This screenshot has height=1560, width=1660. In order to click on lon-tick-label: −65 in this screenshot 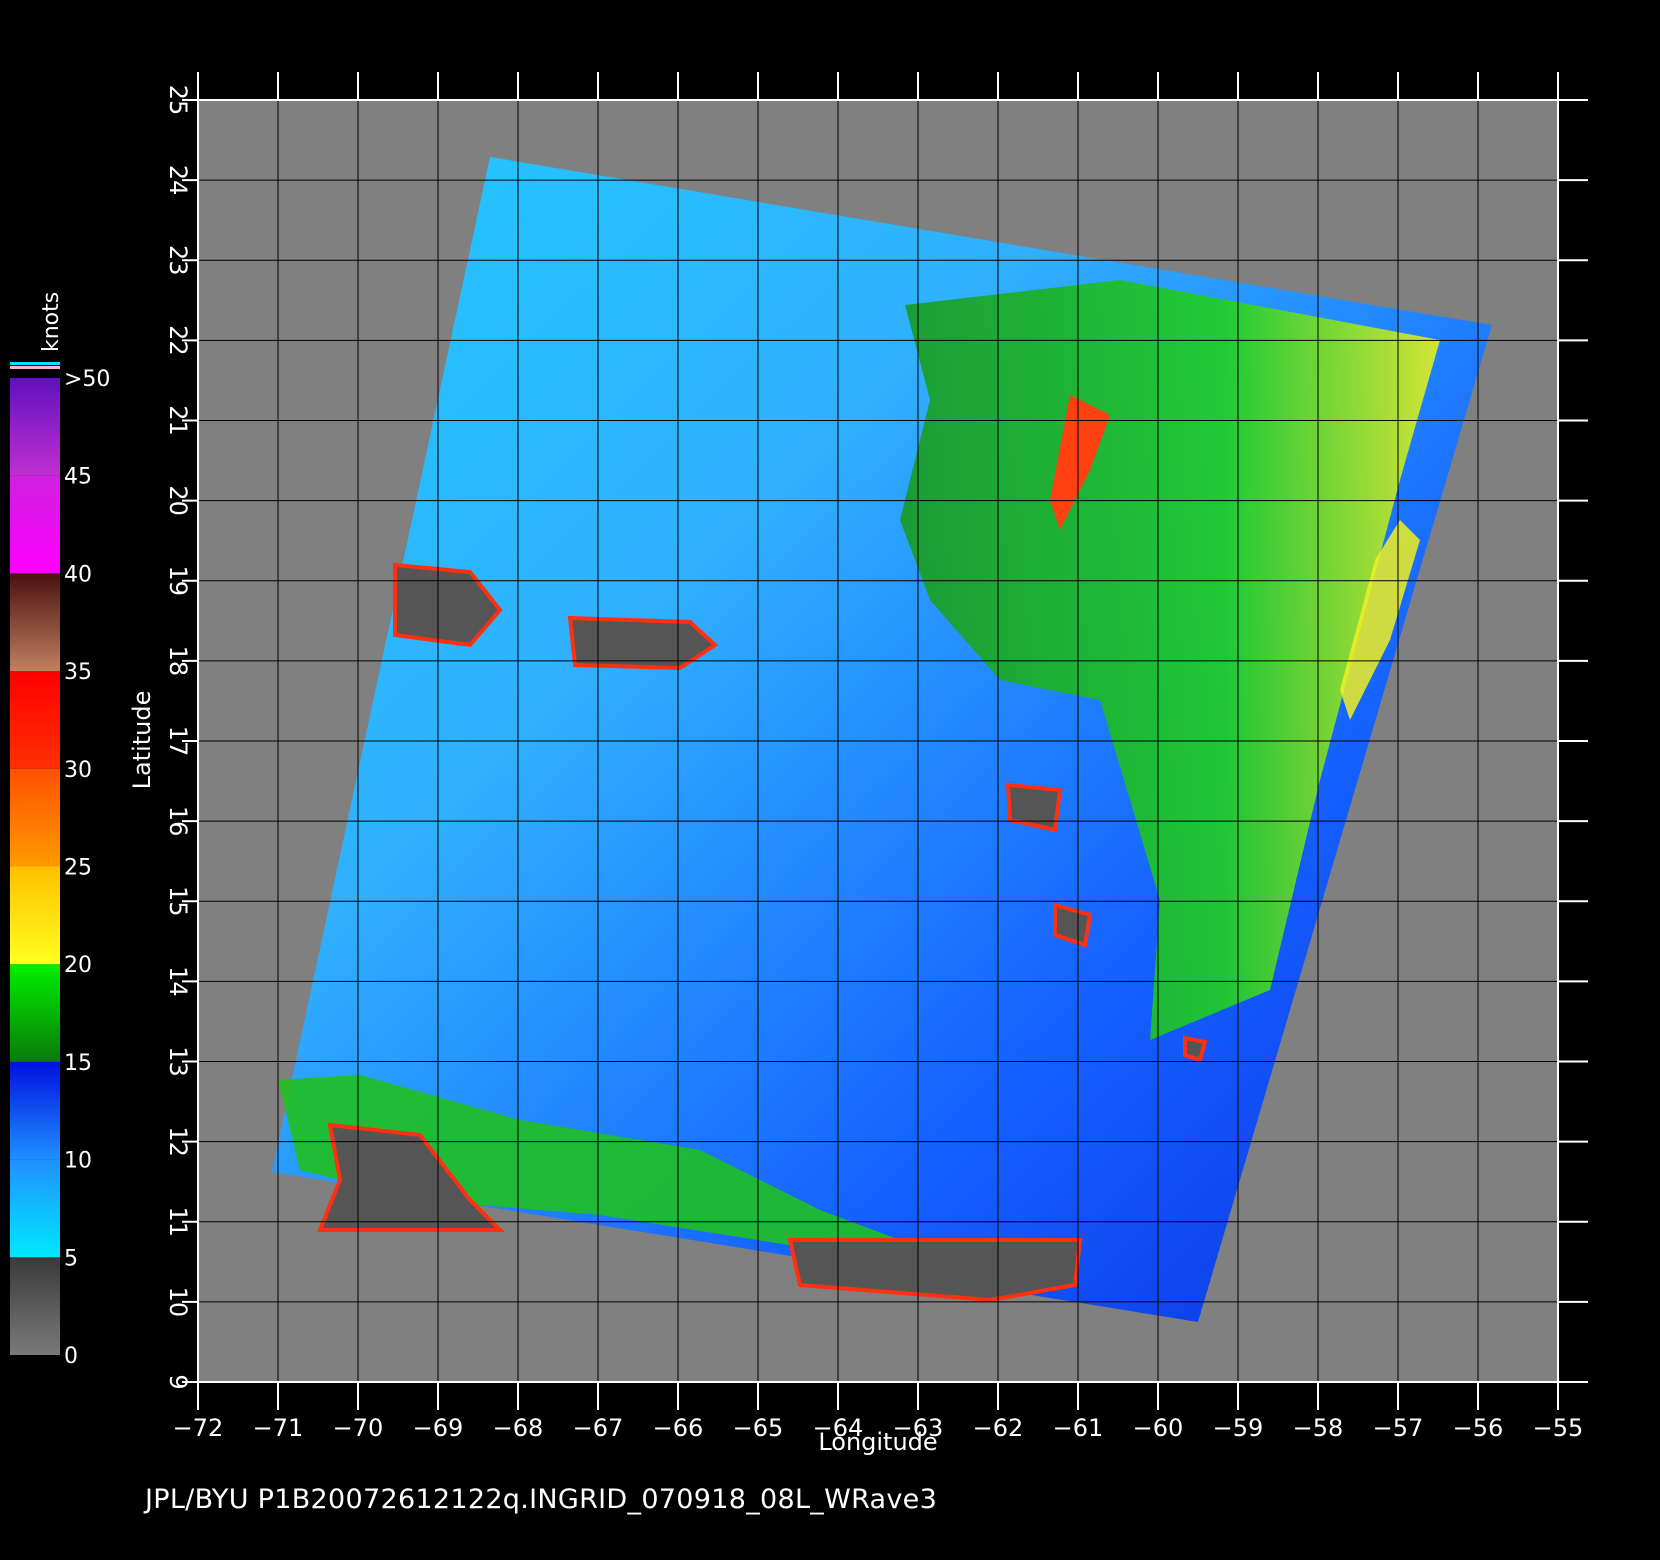, I will do `click(758, 1428)`.